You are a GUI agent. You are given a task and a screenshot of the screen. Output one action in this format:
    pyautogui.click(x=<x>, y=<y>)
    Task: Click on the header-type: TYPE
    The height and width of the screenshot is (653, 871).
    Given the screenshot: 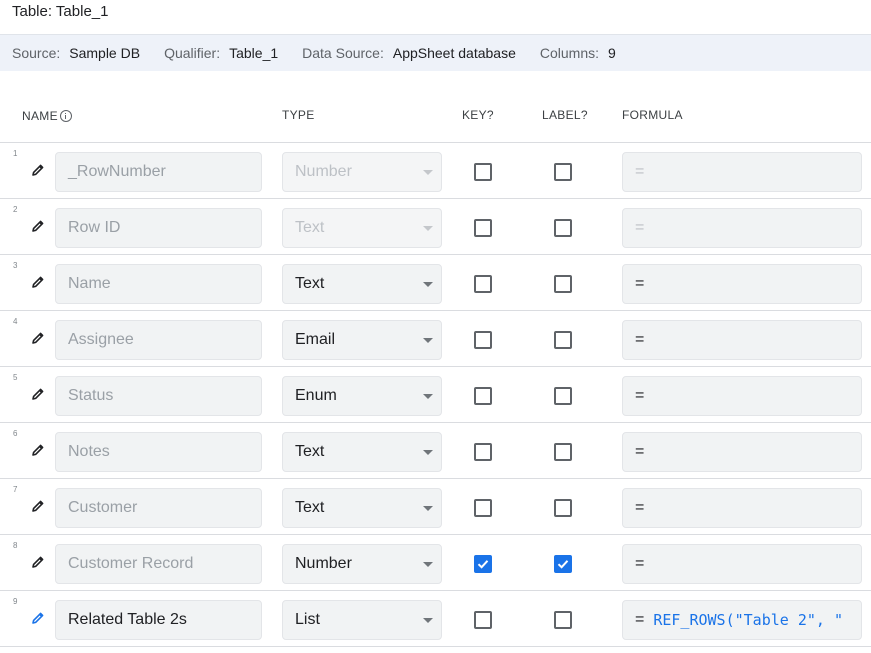 What is the action you would take?
    pyautogui.click(x=298, y=115)
    